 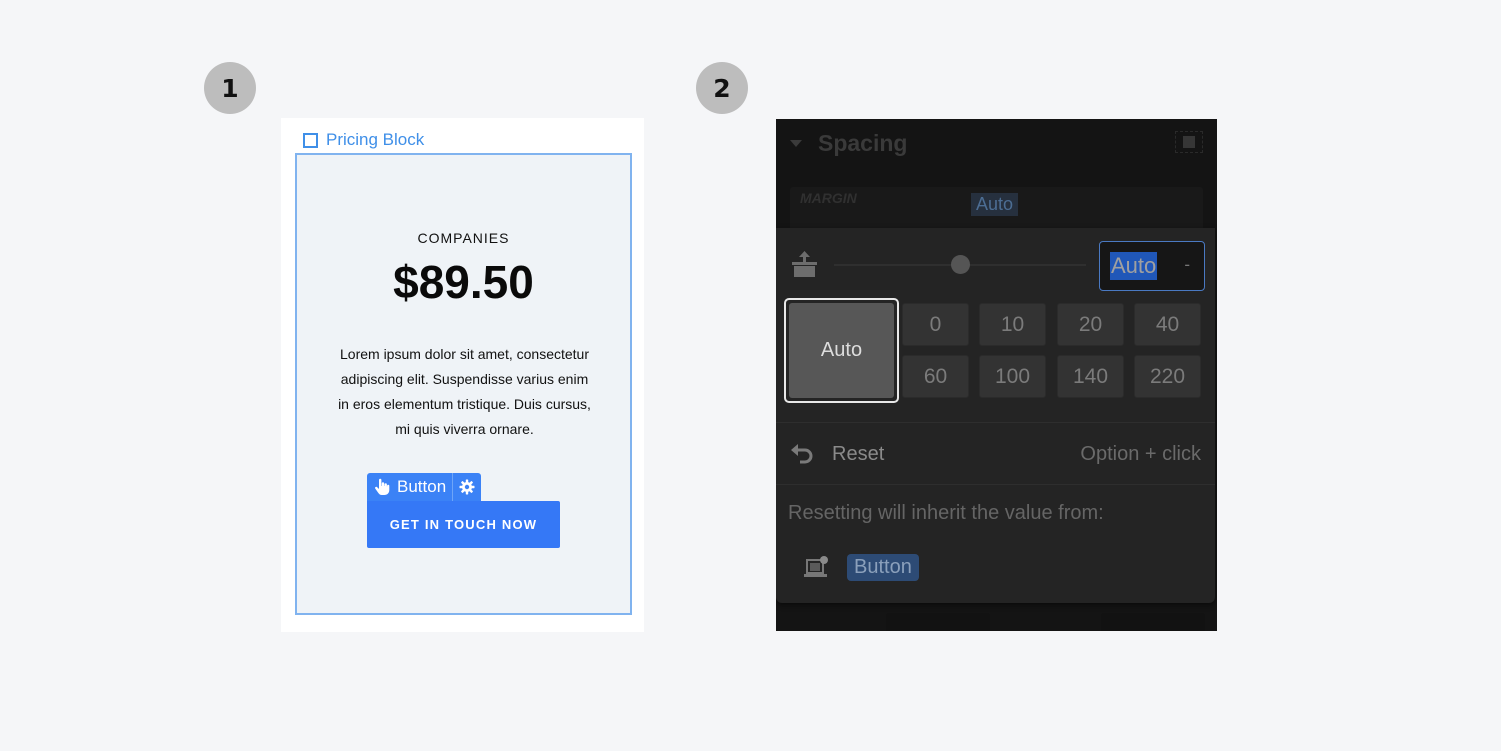 I want to click on margin-top-value: Auto, so click(x=995, y=204).